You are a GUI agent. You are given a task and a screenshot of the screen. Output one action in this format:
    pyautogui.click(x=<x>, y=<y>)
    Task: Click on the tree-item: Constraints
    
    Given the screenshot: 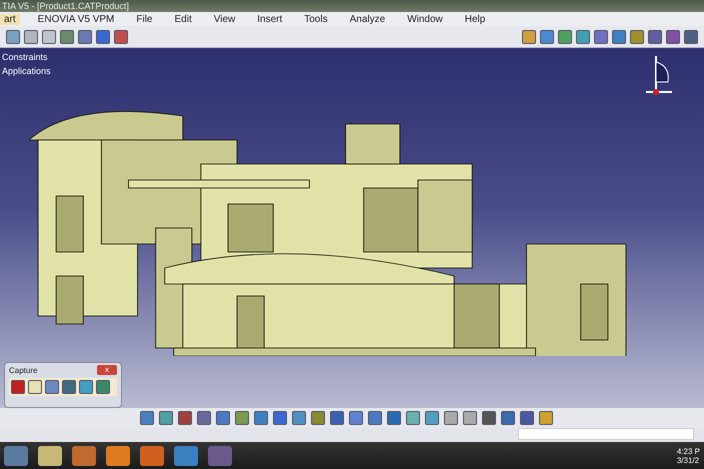 What is the action you would take?
    pyautogui.click(x=25, y=57)
    